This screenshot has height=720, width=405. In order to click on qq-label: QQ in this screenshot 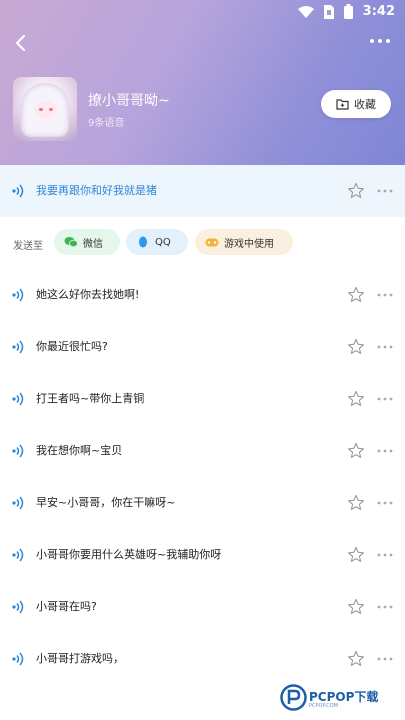, I will do `click(163, 242)`.